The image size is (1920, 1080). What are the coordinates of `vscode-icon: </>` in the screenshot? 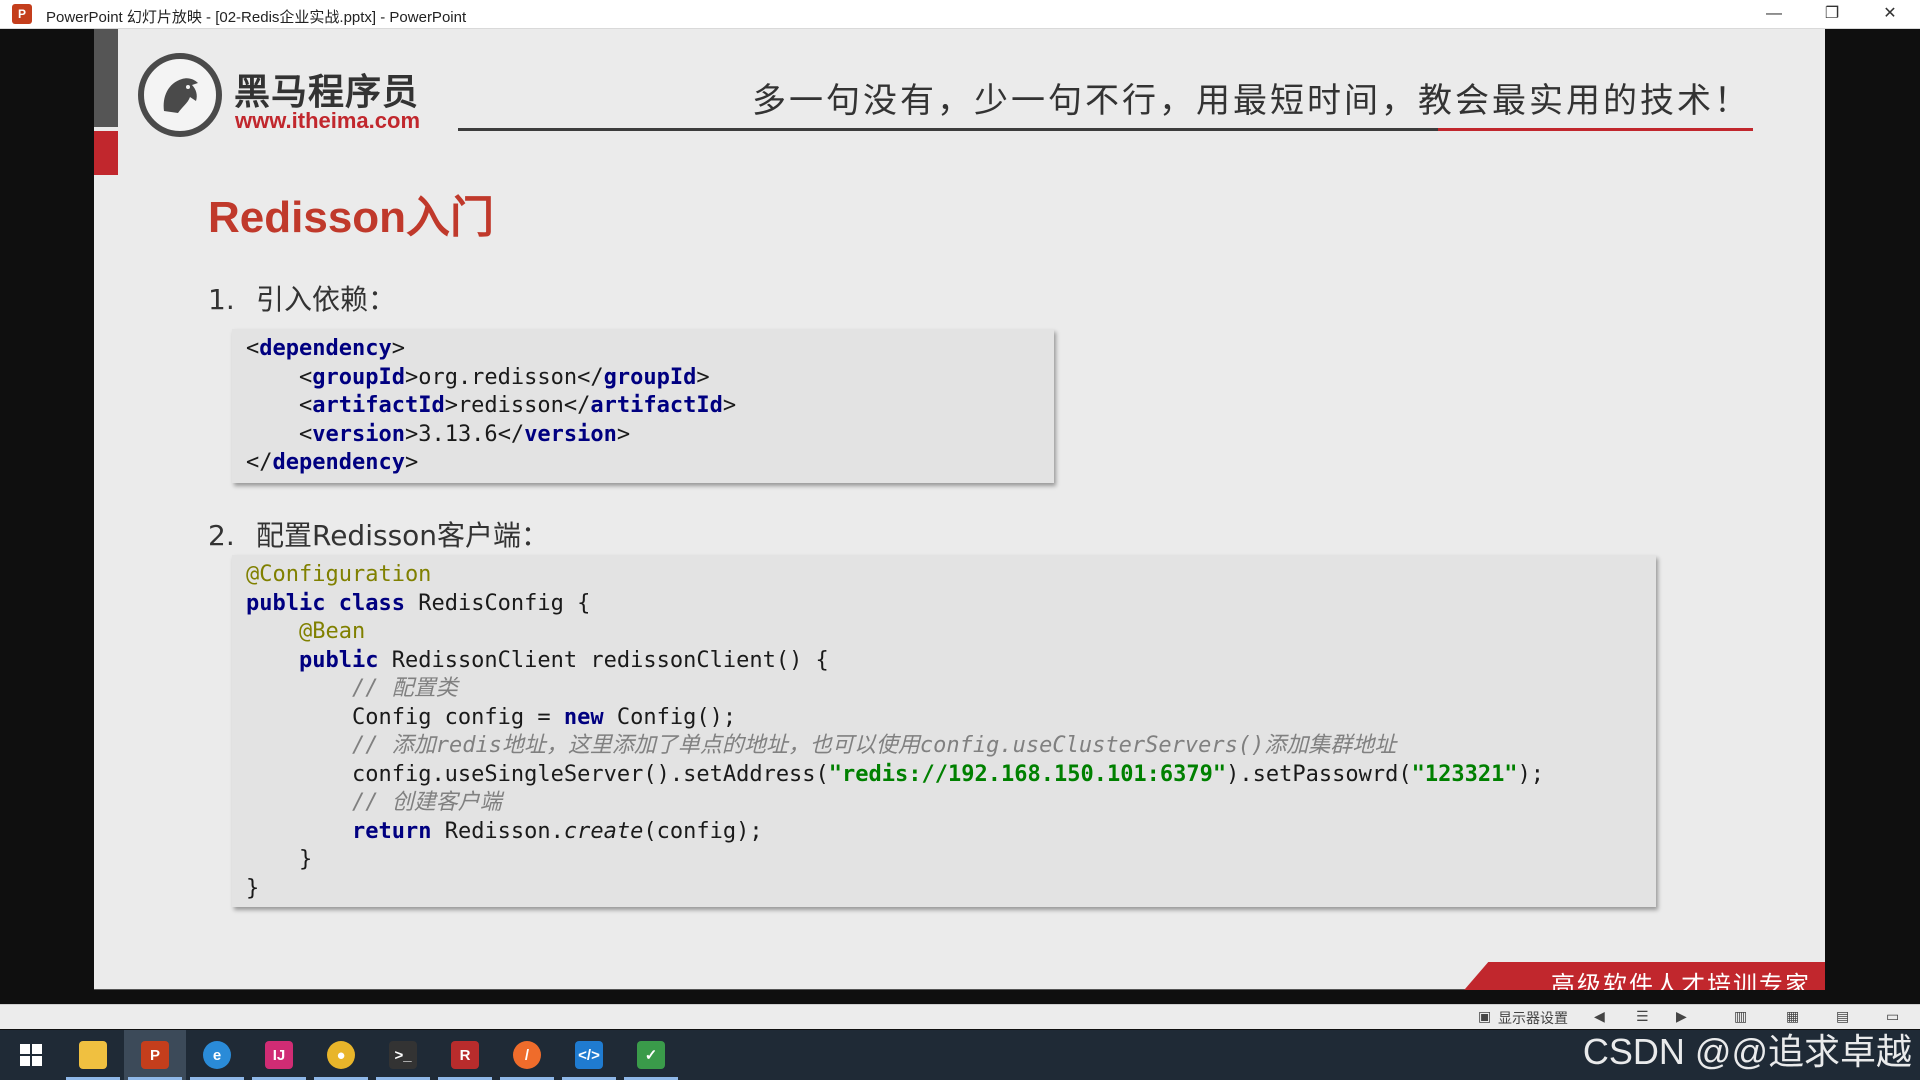 It's located at (589, 1055).